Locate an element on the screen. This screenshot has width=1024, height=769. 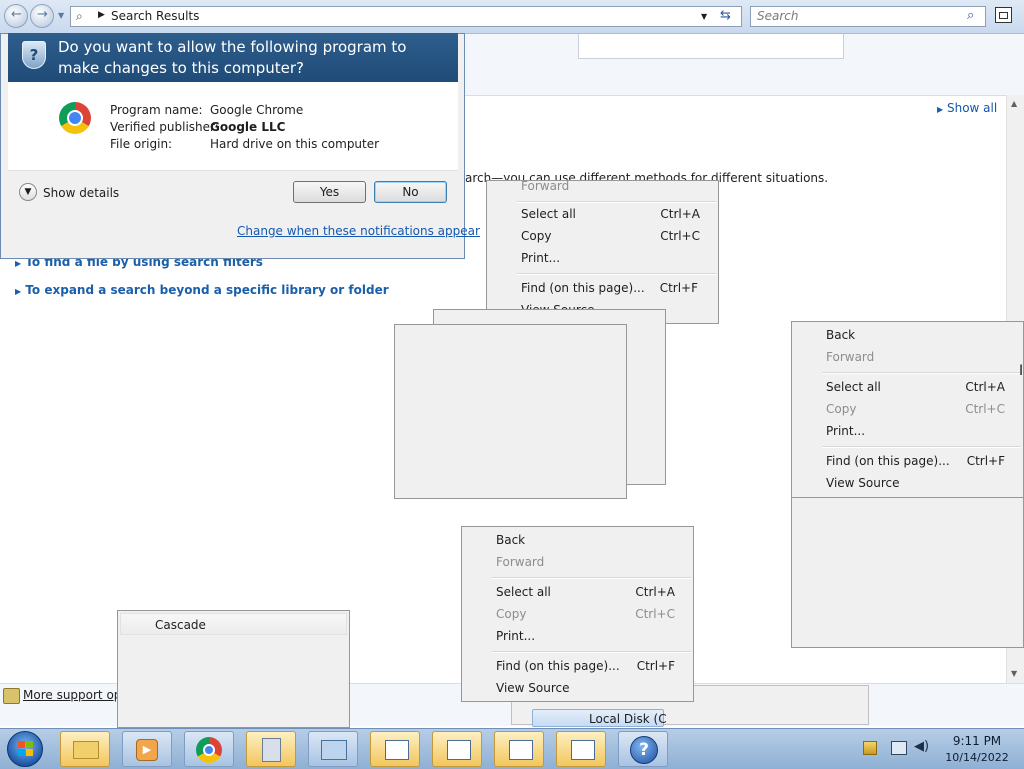
action-center-icon is located at coordinates (870, 748).